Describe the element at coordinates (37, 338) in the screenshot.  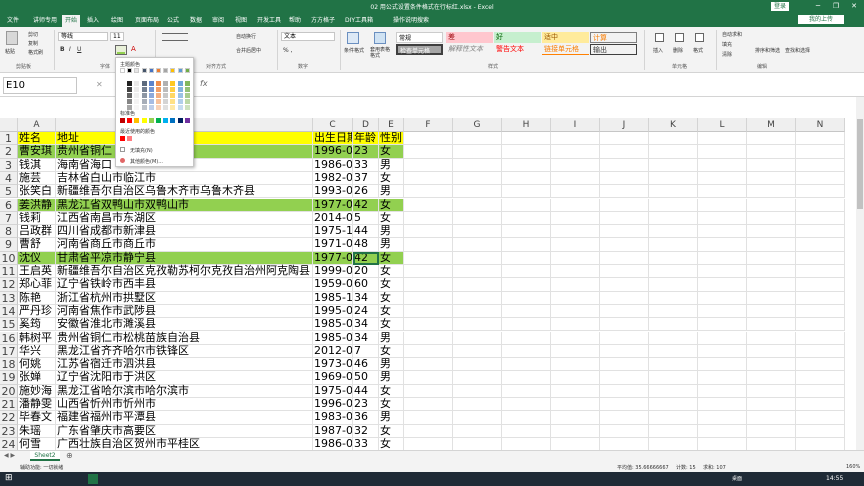
I see `data-cell: 韩树平` at that location.